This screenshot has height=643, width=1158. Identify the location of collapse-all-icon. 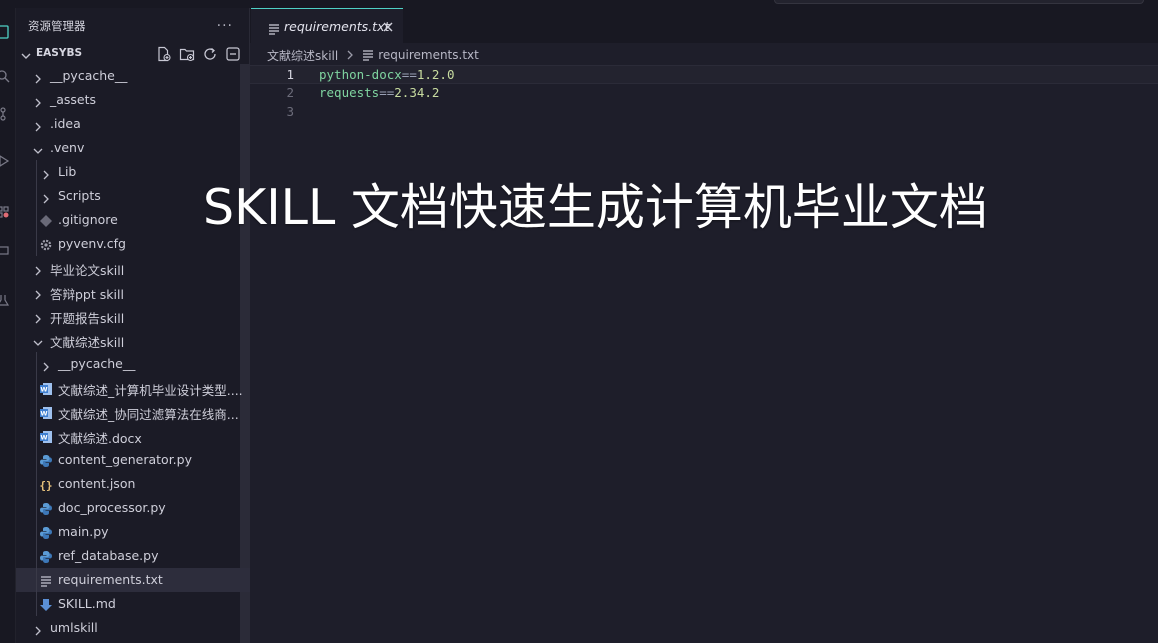
(233, 54).